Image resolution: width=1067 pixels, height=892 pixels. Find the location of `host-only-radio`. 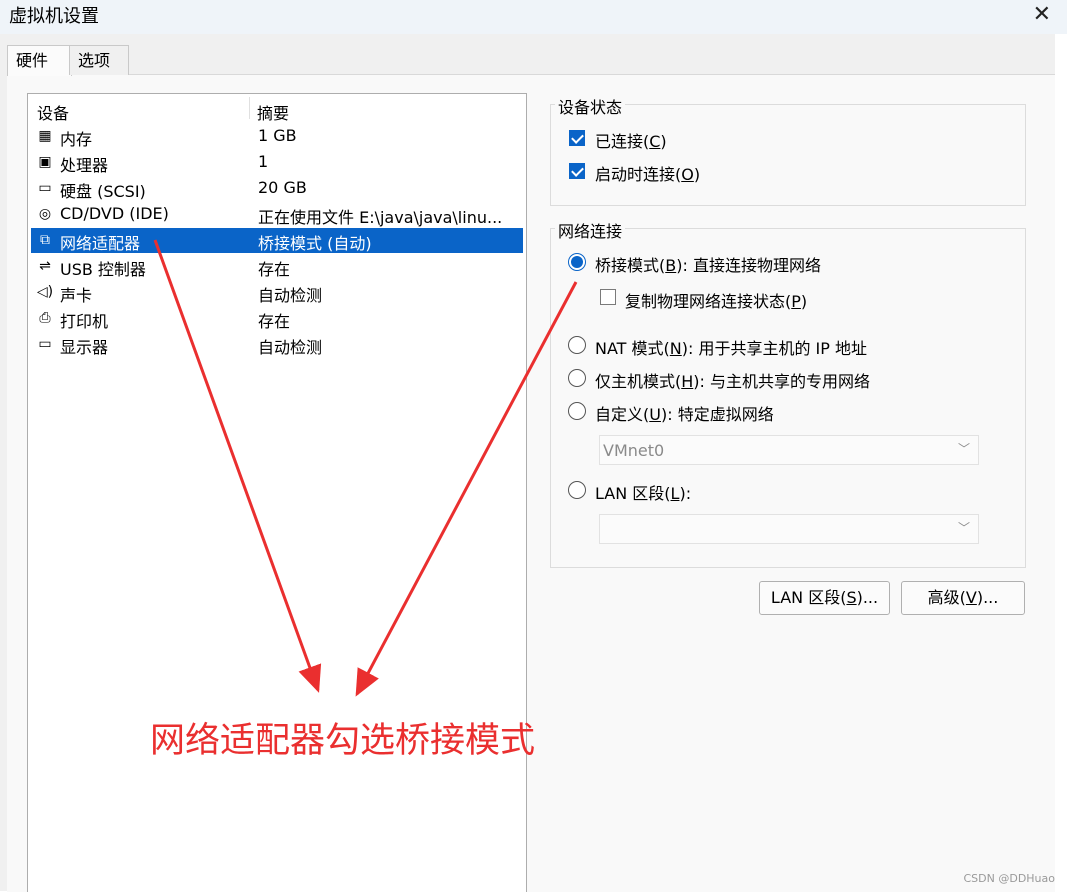

host-only-radio is located at coordinates (577, 378).